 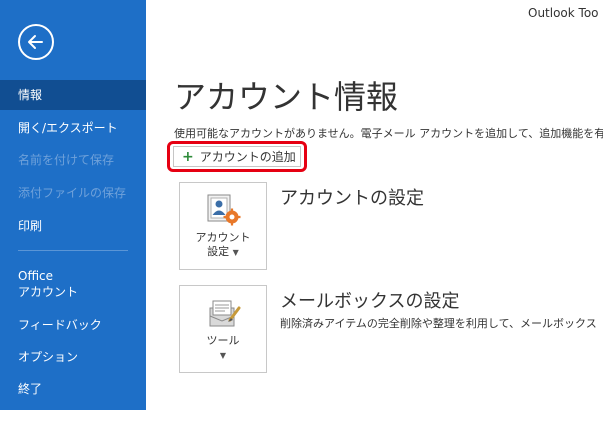 What do you see at coordinates (73, 284) in the screenshot?
I see `sidebar-item-office-account: Office アカウント` at bounding box center [73, 284].